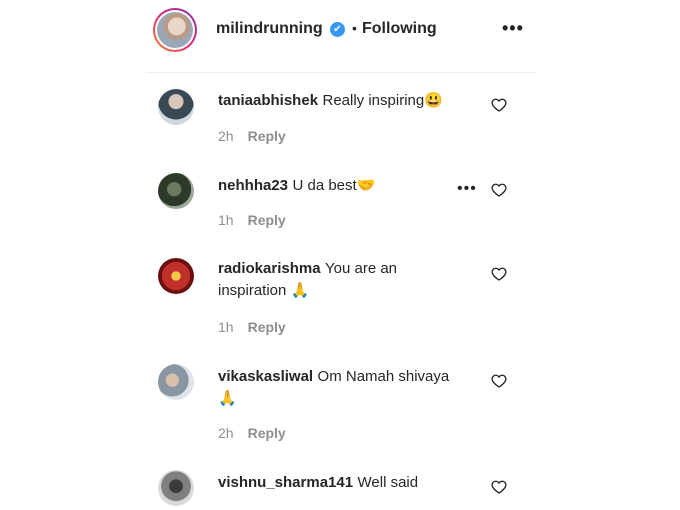 Image resolution: width=680 pixels, height=510 pixels. Describe the element at coordinates (269, 268) in the screenshot. I see `comment-username: radiokarishma` at that location.